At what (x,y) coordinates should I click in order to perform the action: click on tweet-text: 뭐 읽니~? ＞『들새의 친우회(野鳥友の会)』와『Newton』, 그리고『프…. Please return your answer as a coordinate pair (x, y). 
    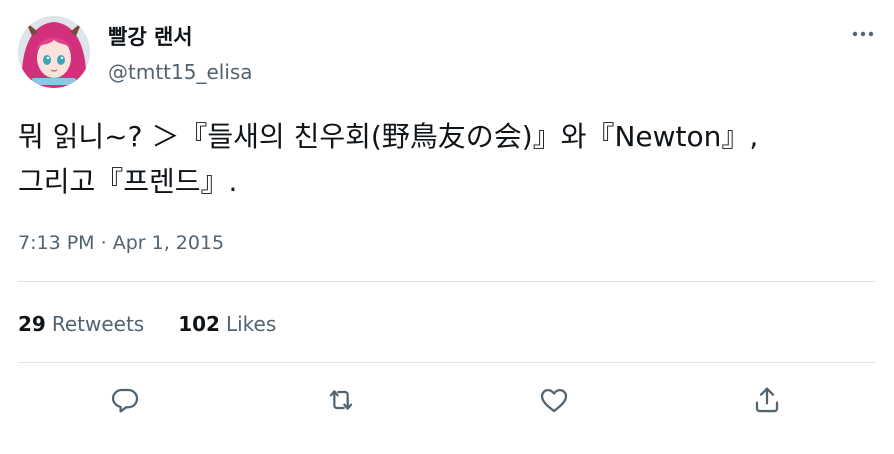
    Looking at the image, I should click on (388, 159).